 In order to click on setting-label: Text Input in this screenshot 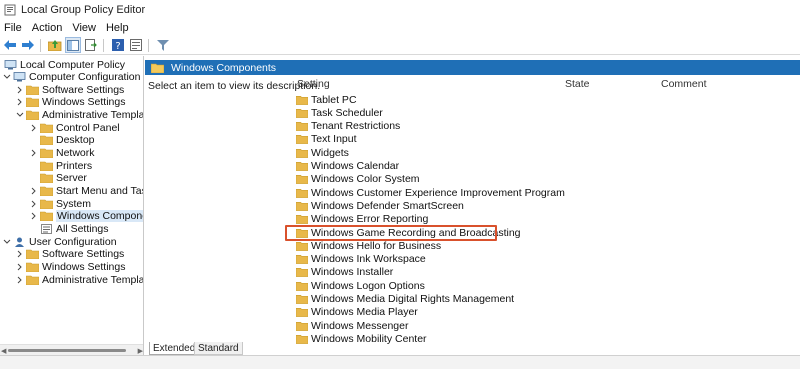, I will do `click(334, 139)`.